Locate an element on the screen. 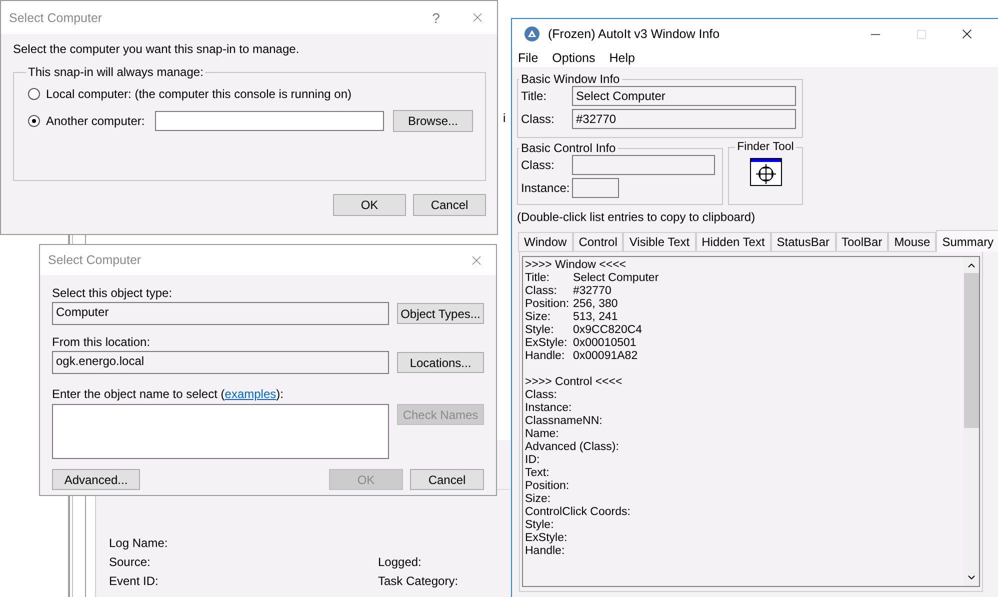 The height and width of the screenshot is (597, 998). app-logo-icon is located at coordinates (532, 34).